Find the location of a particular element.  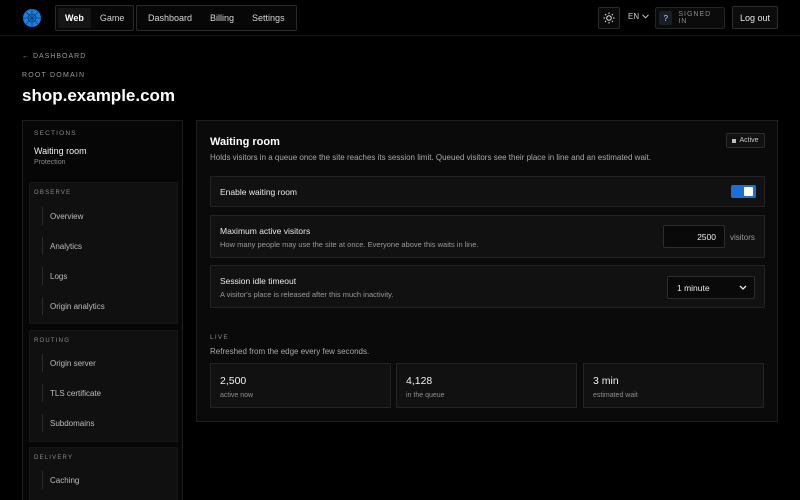

sidebar-item-analytics: Analytics is located at coordinates (62, 246).